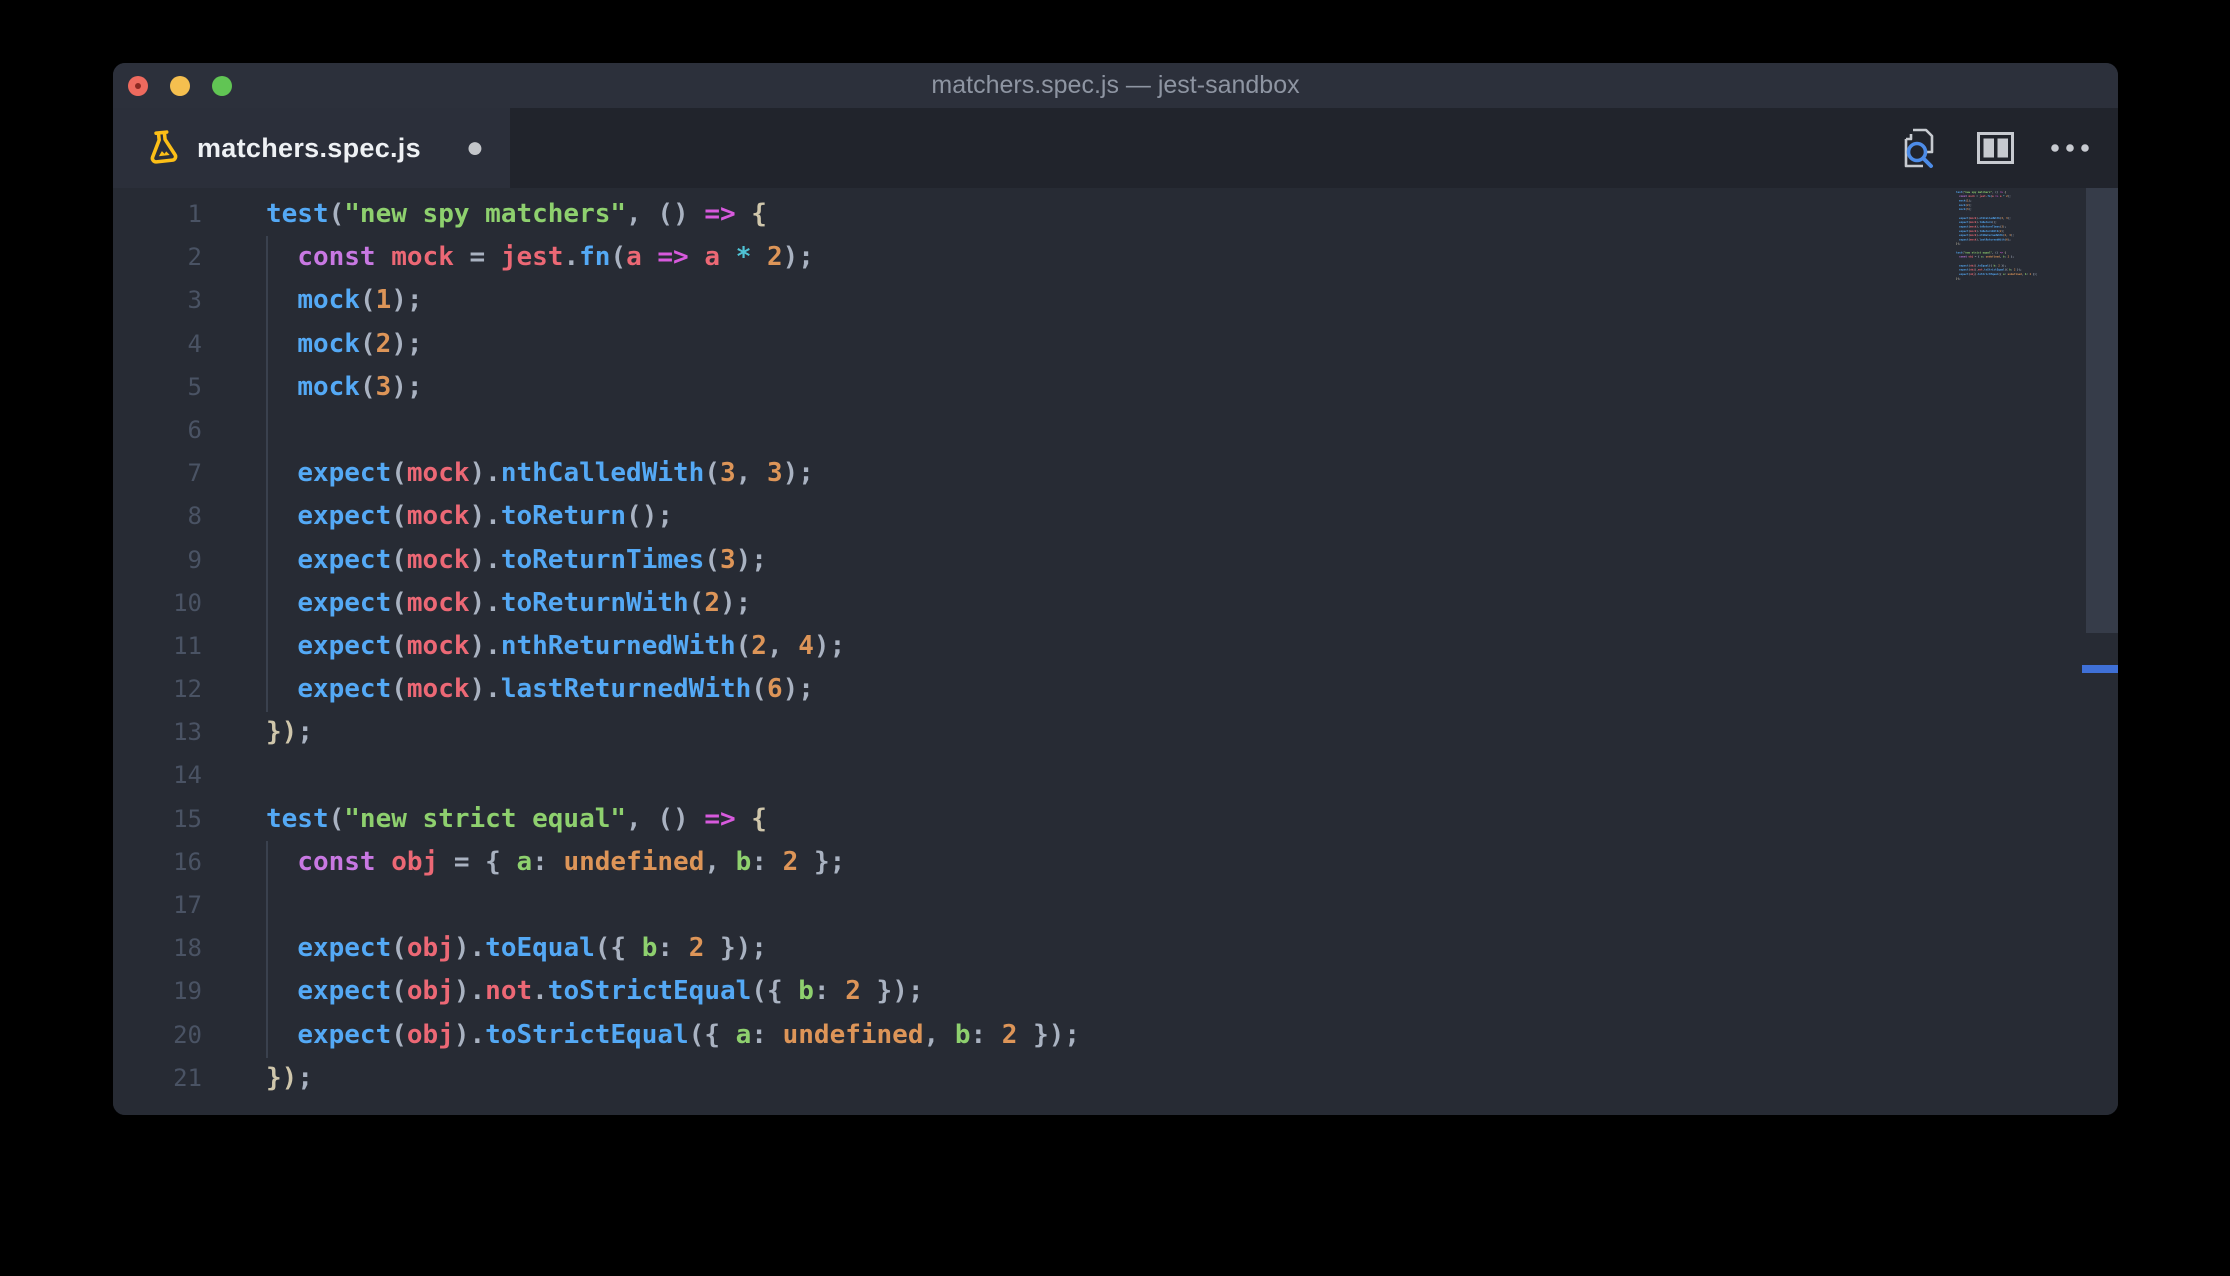 The height and width of the screenshot is (1276, 2230). I want to click on line-number: 18, so click(187, 948).